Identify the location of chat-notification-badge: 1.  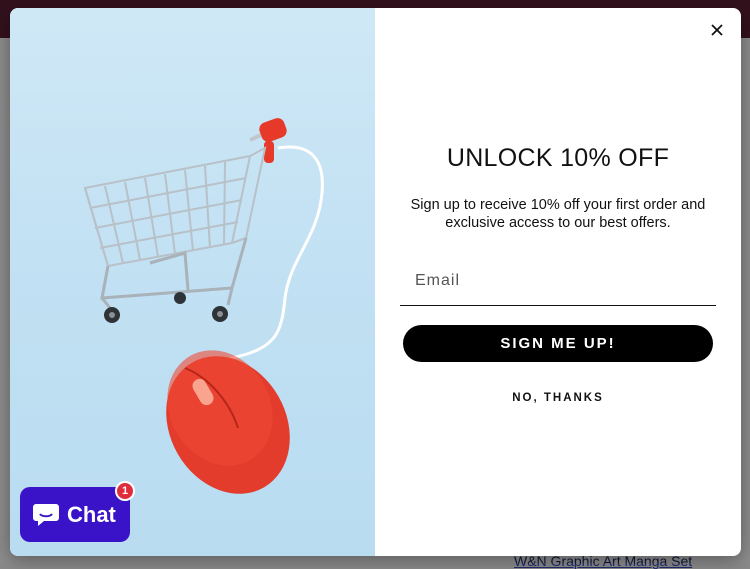
(125, 491).